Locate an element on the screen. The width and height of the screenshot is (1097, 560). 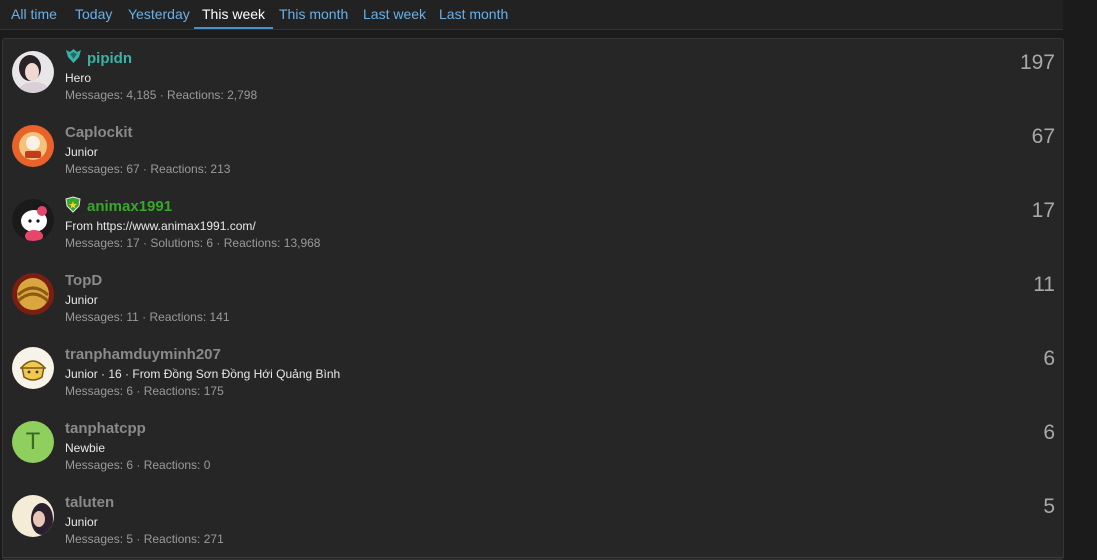
username-link: taluten is located at coordinates (89, 502).